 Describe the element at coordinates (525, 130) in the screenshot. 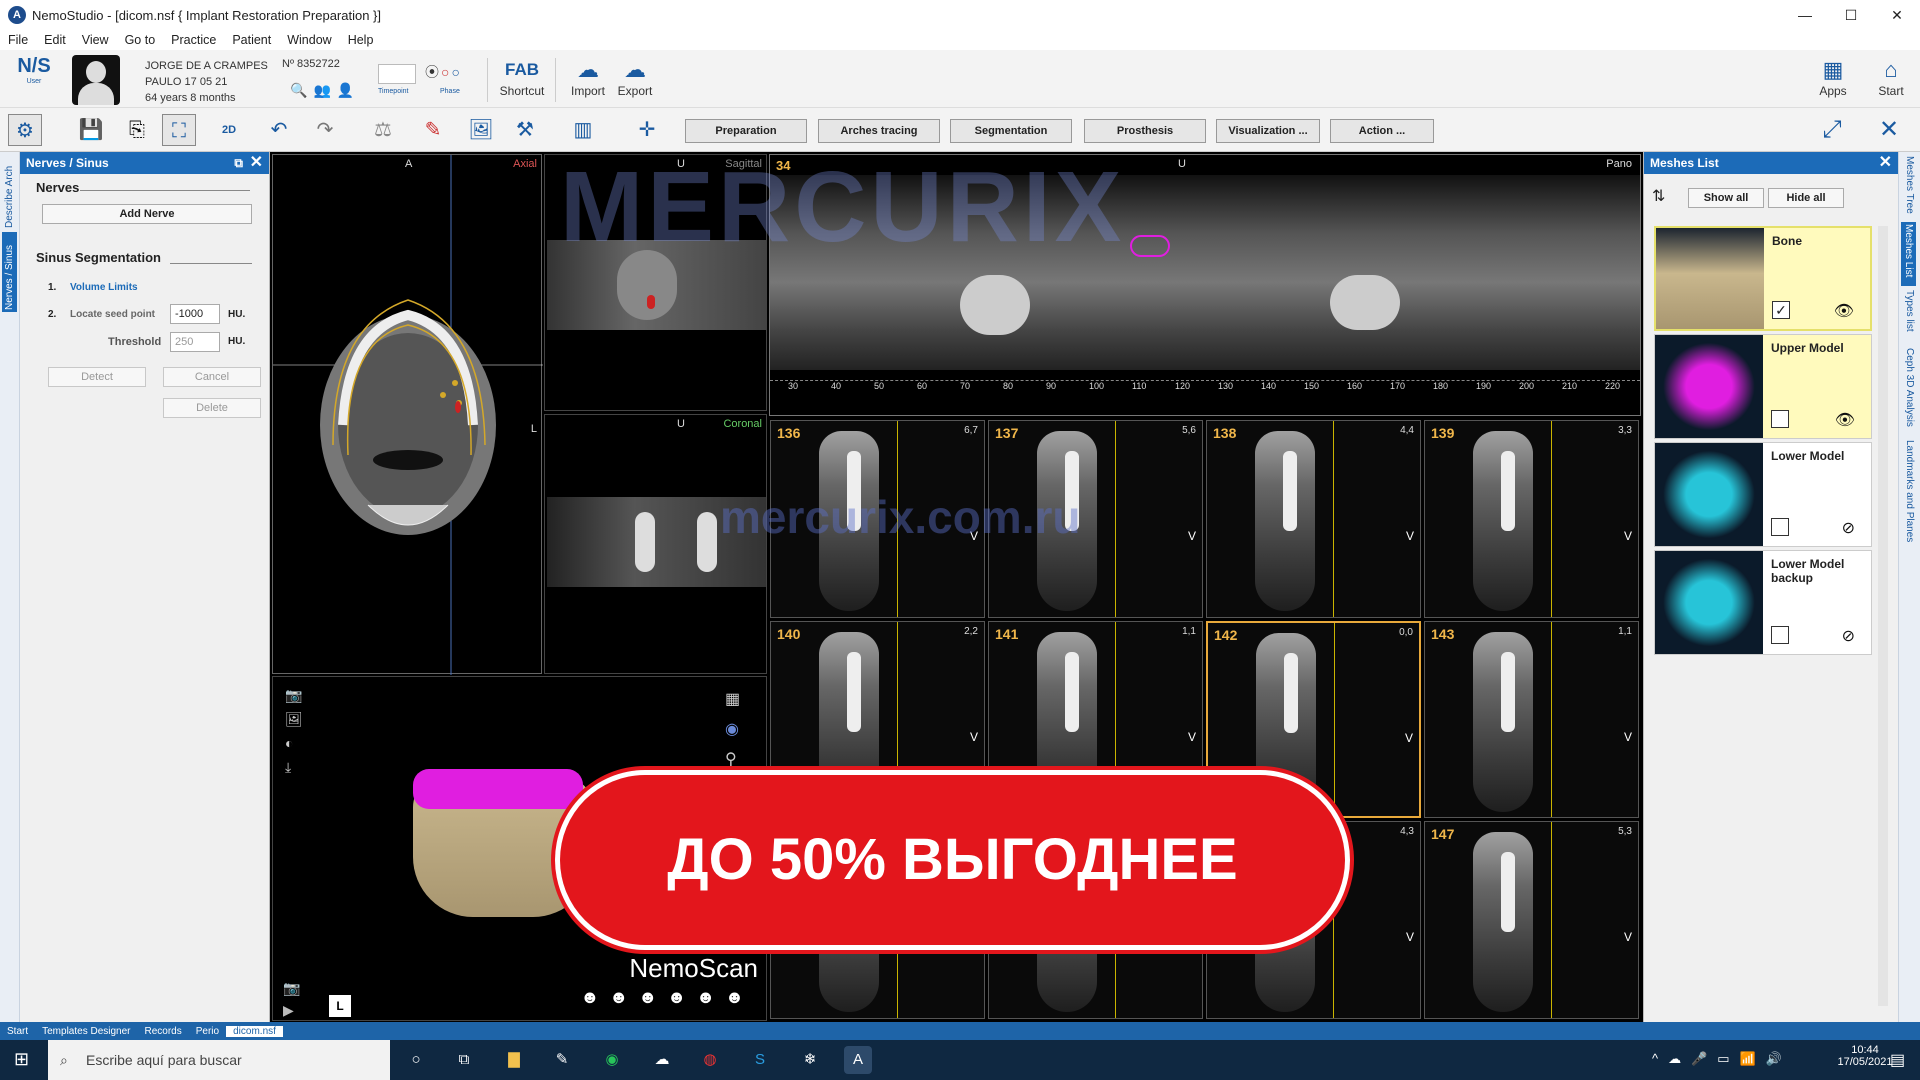

I see `implant-tool-icon: ⚒` at that location.